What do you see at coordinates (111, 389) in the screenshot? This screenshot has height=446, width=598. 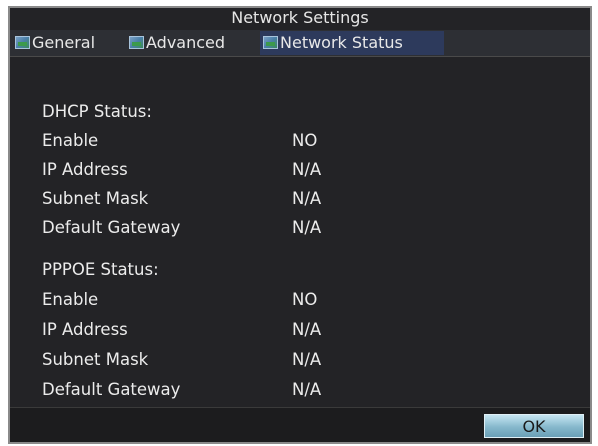 I see `pppoe-default-gateway-label: Default Gateway` at bounding box center [111, 389].